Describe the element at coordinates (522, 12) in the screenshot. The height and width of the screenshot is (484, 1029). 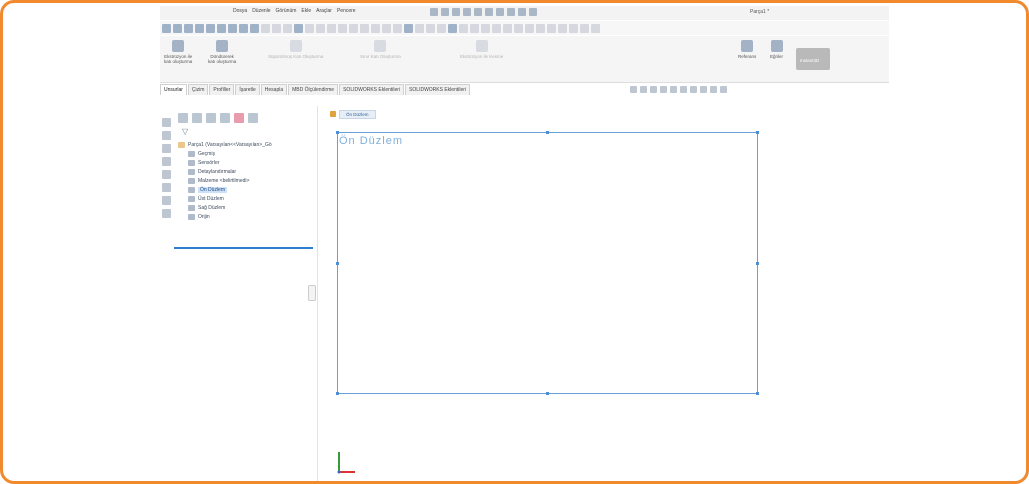
I see `file-properties-icon` at that location.